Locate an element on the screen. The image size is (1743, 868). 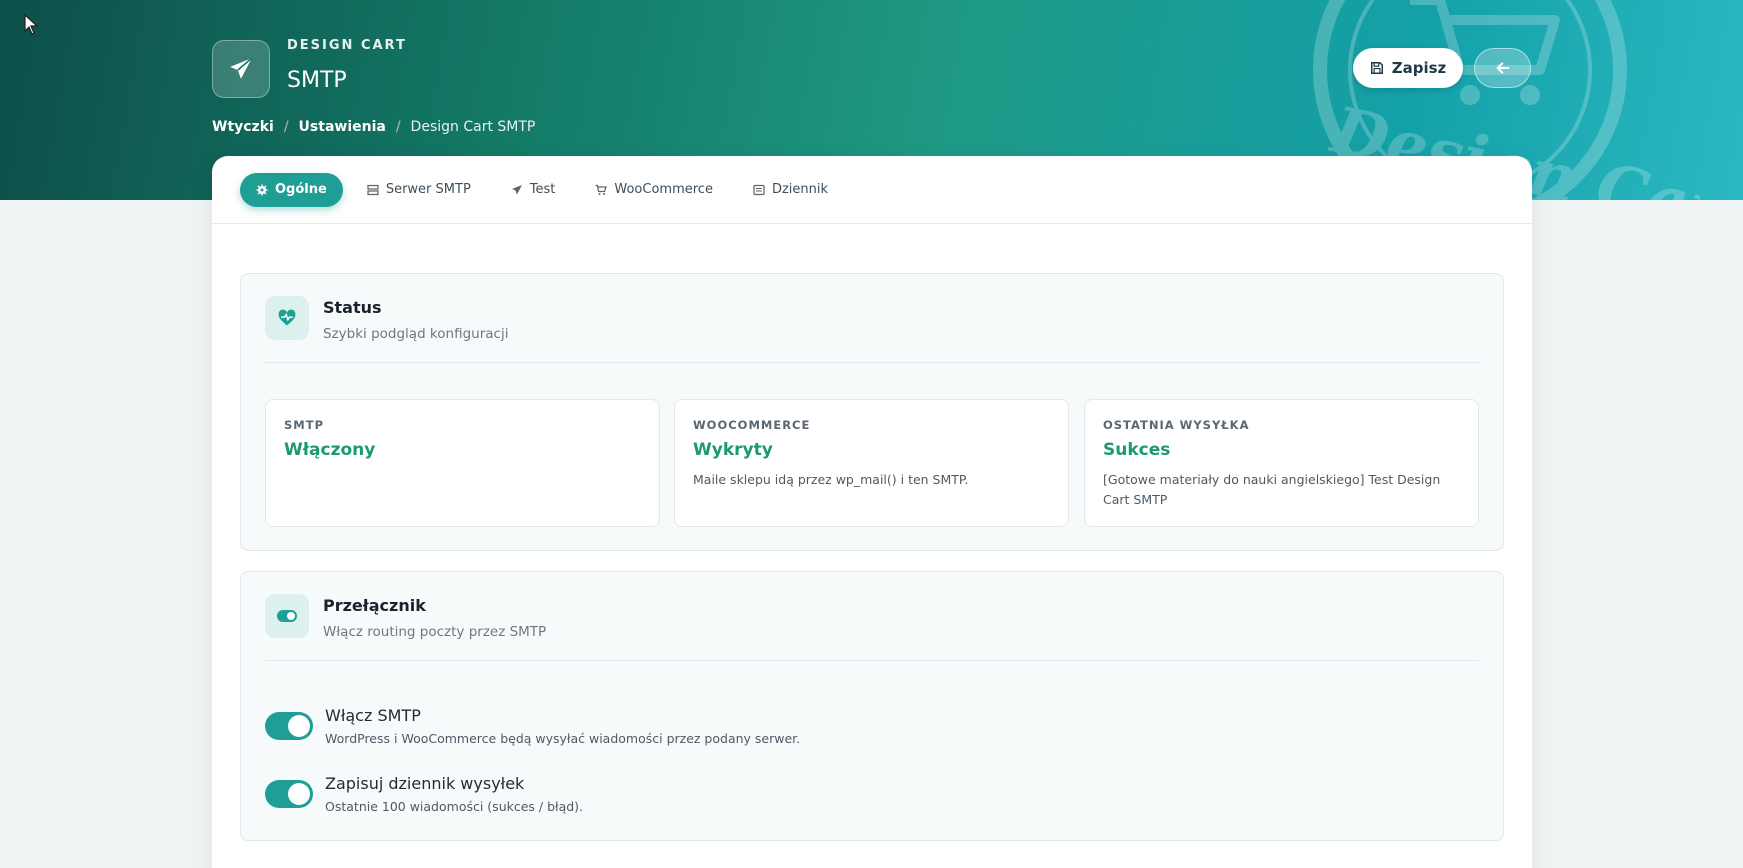
status-card-value: Sukces is located at coordinates (1137, 450).